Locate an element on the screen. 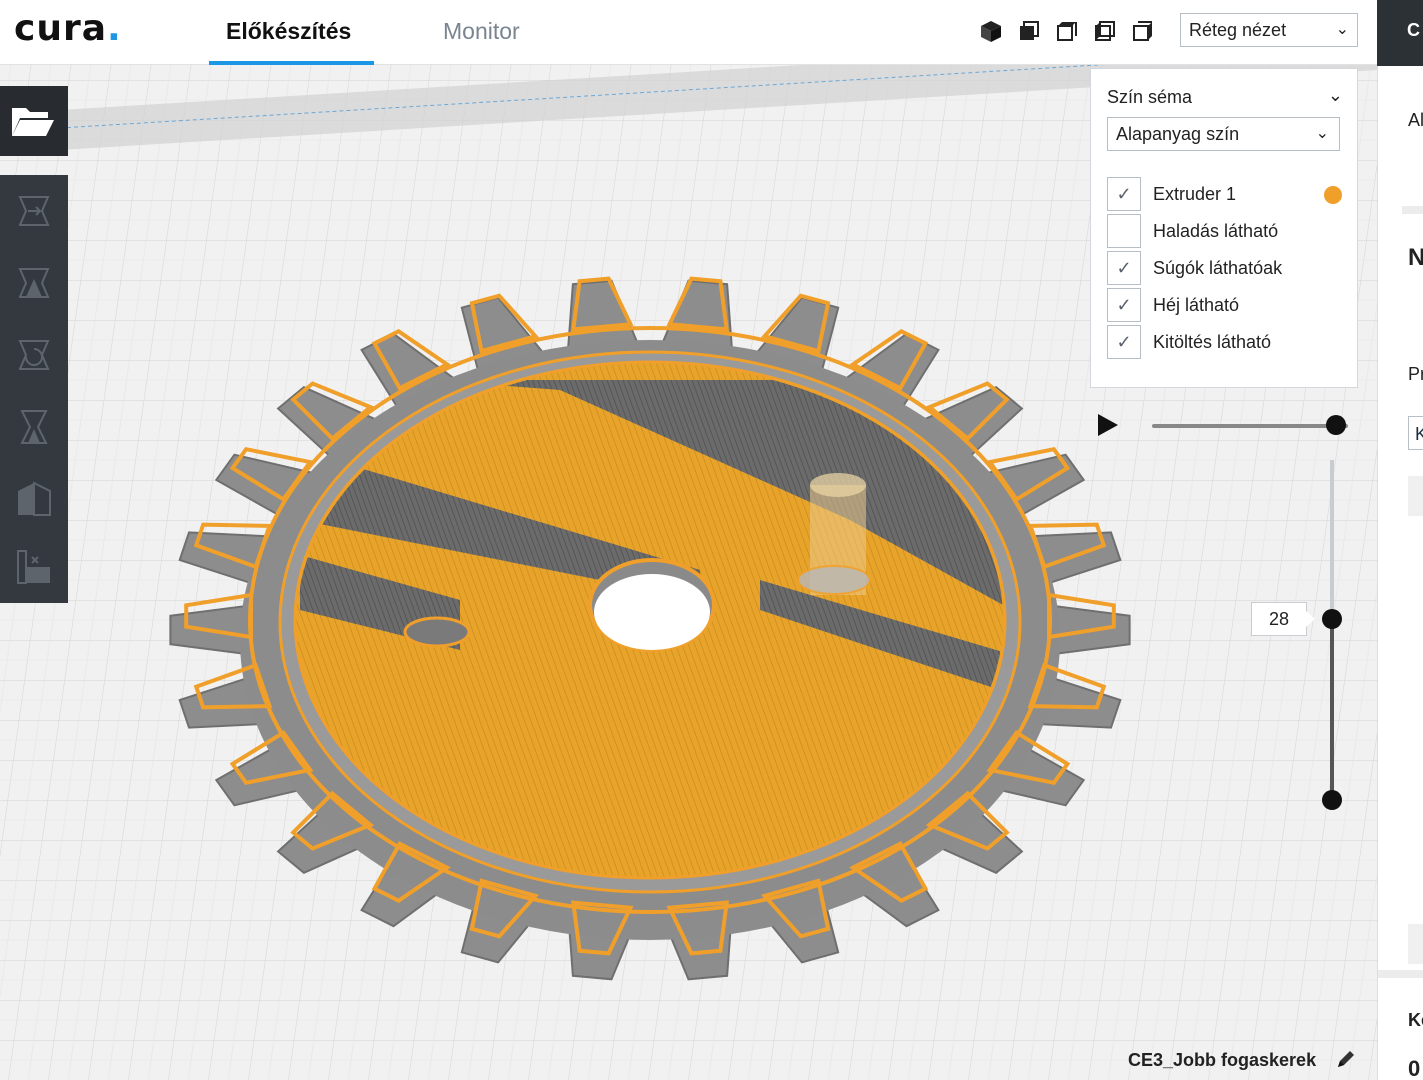  panel-line-2: N is located at coordinates (1415, 258).